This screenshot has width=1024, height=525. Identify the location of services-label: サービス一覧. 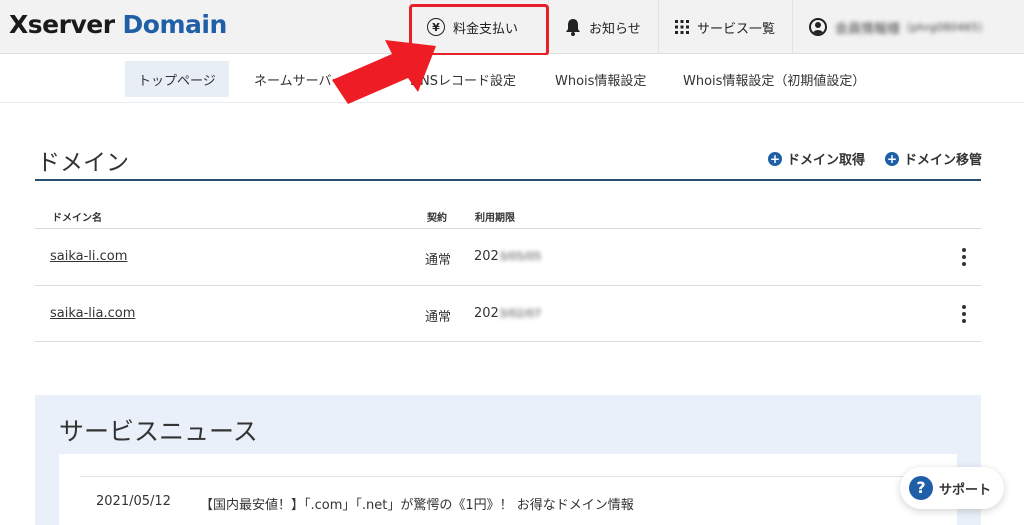
(736, 29).